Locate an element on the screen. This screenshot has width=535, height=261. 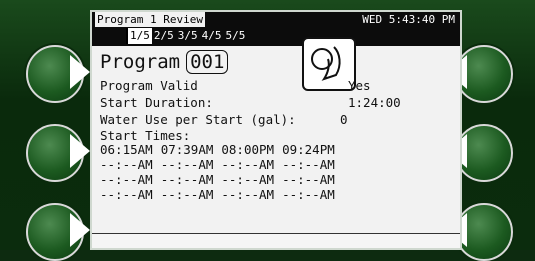
program-valid-label: Program Valid is located at coordinates (149, 85).